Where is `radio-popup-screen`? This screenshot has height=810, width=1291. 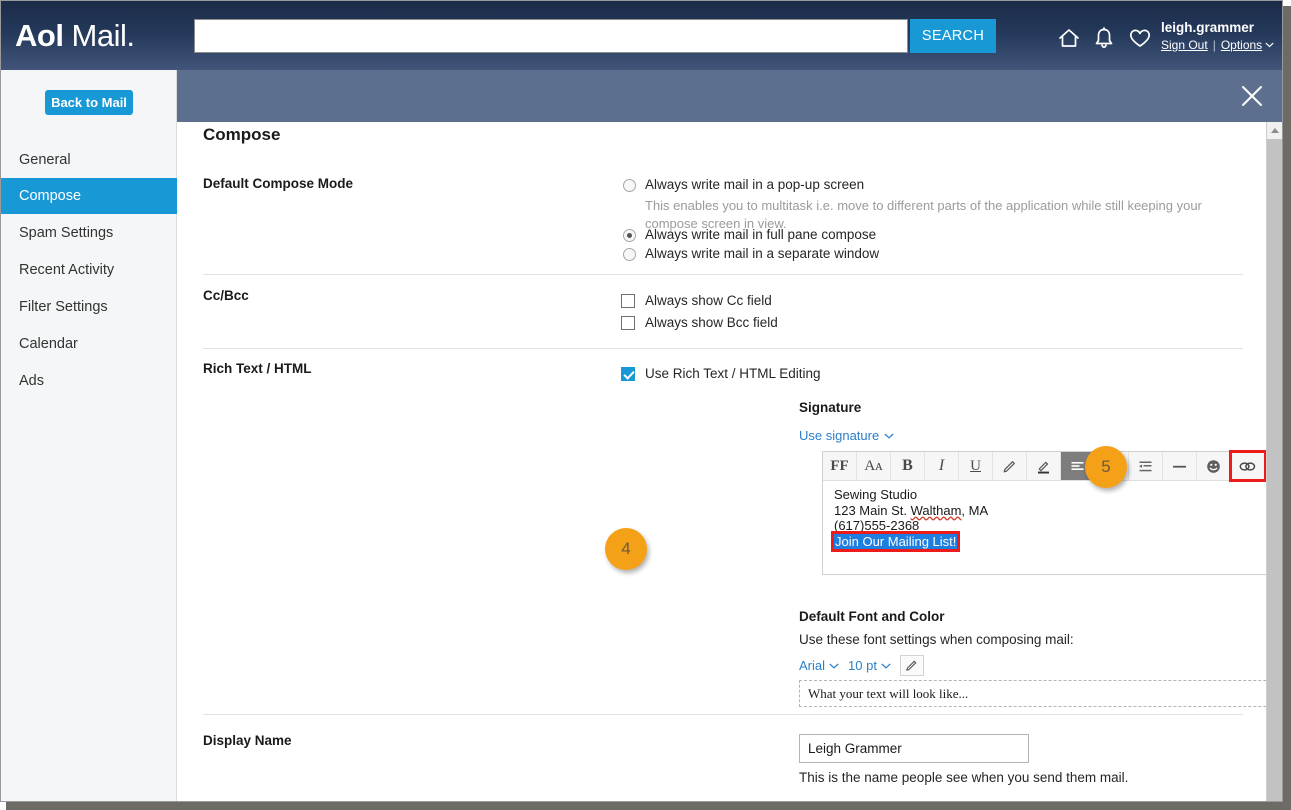
radio-popup-screen is located at coordinates (629, 185).